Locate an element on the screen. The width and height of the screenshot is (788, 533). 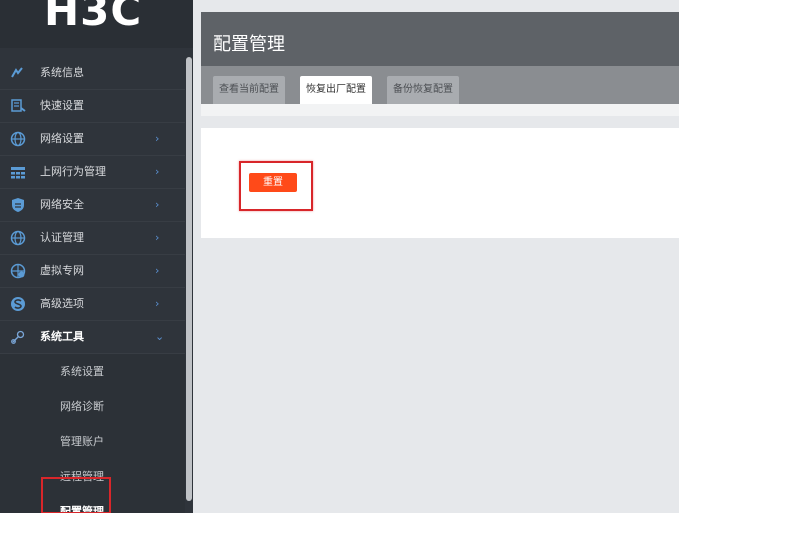
vpn-globe-icon is located at coordinates (18, 271).